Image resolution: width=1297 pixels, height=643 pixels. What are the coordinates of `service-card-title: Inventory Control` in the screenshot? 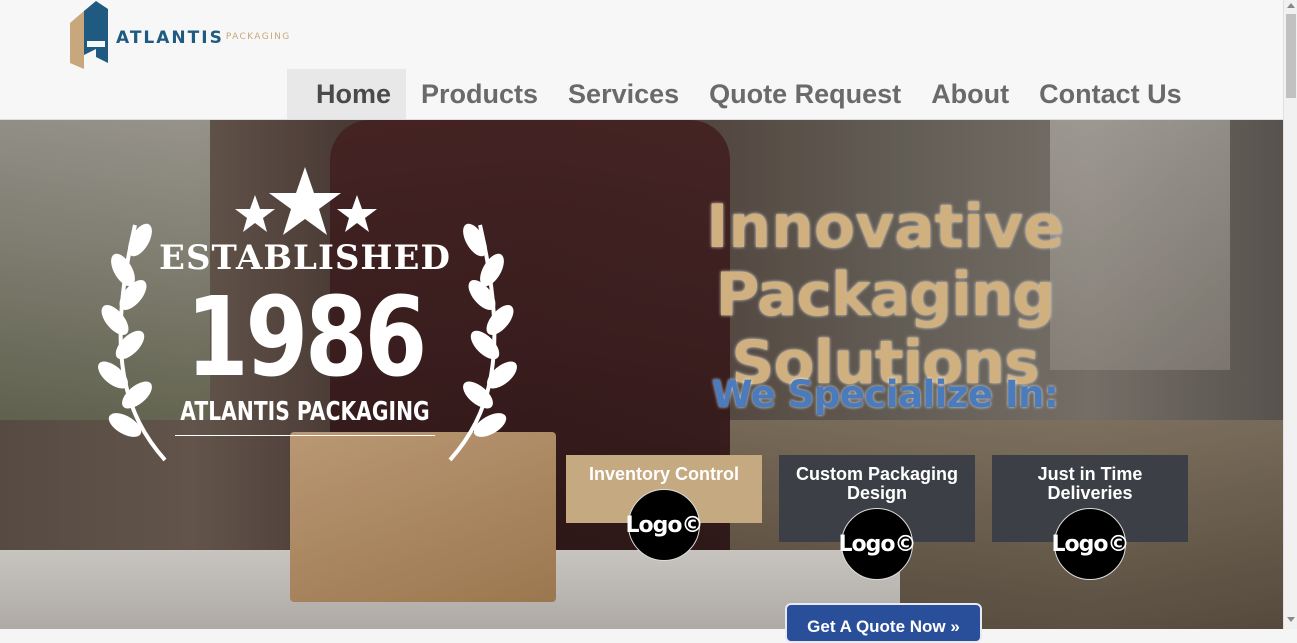 It's located at (663, 474).